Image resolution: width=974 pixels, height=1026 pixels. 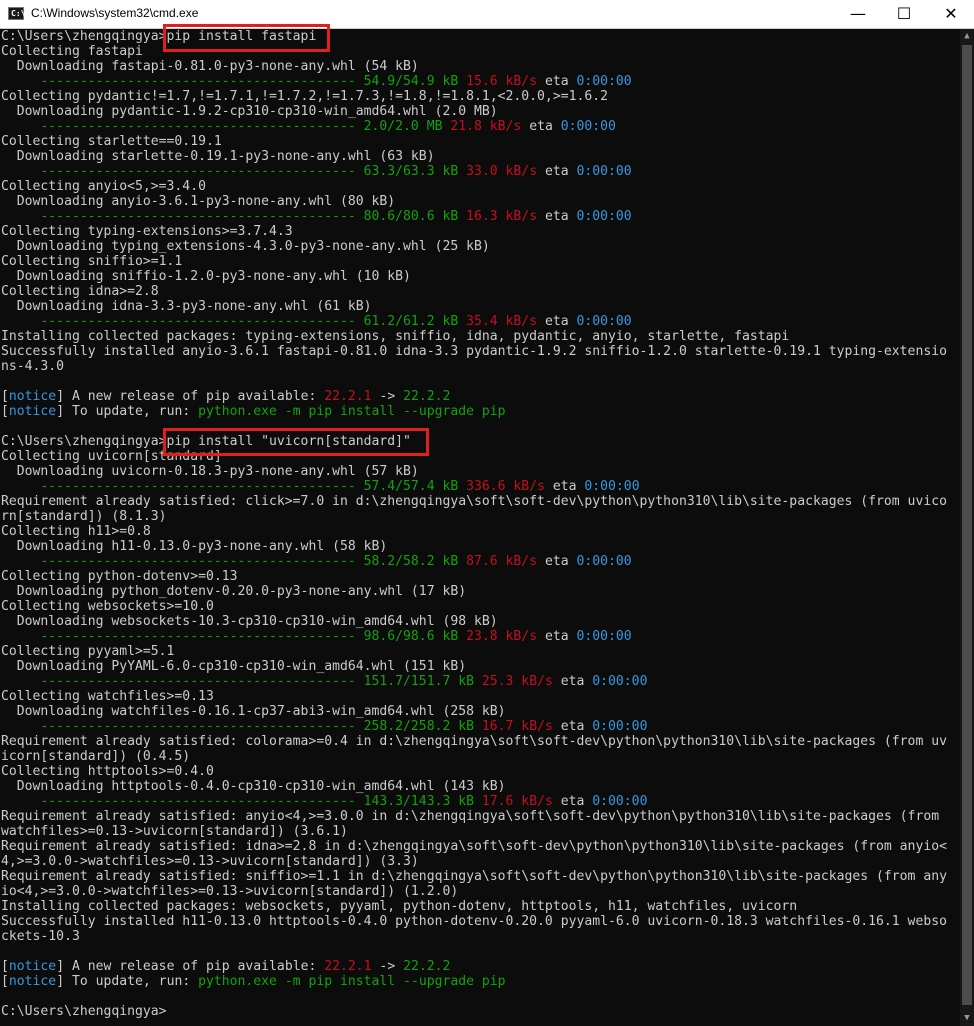 What do you see at coordinates (502, 81) in the screenshot?
I see `console-text: 15.6 kB/s` at bounding box center [502, 81].